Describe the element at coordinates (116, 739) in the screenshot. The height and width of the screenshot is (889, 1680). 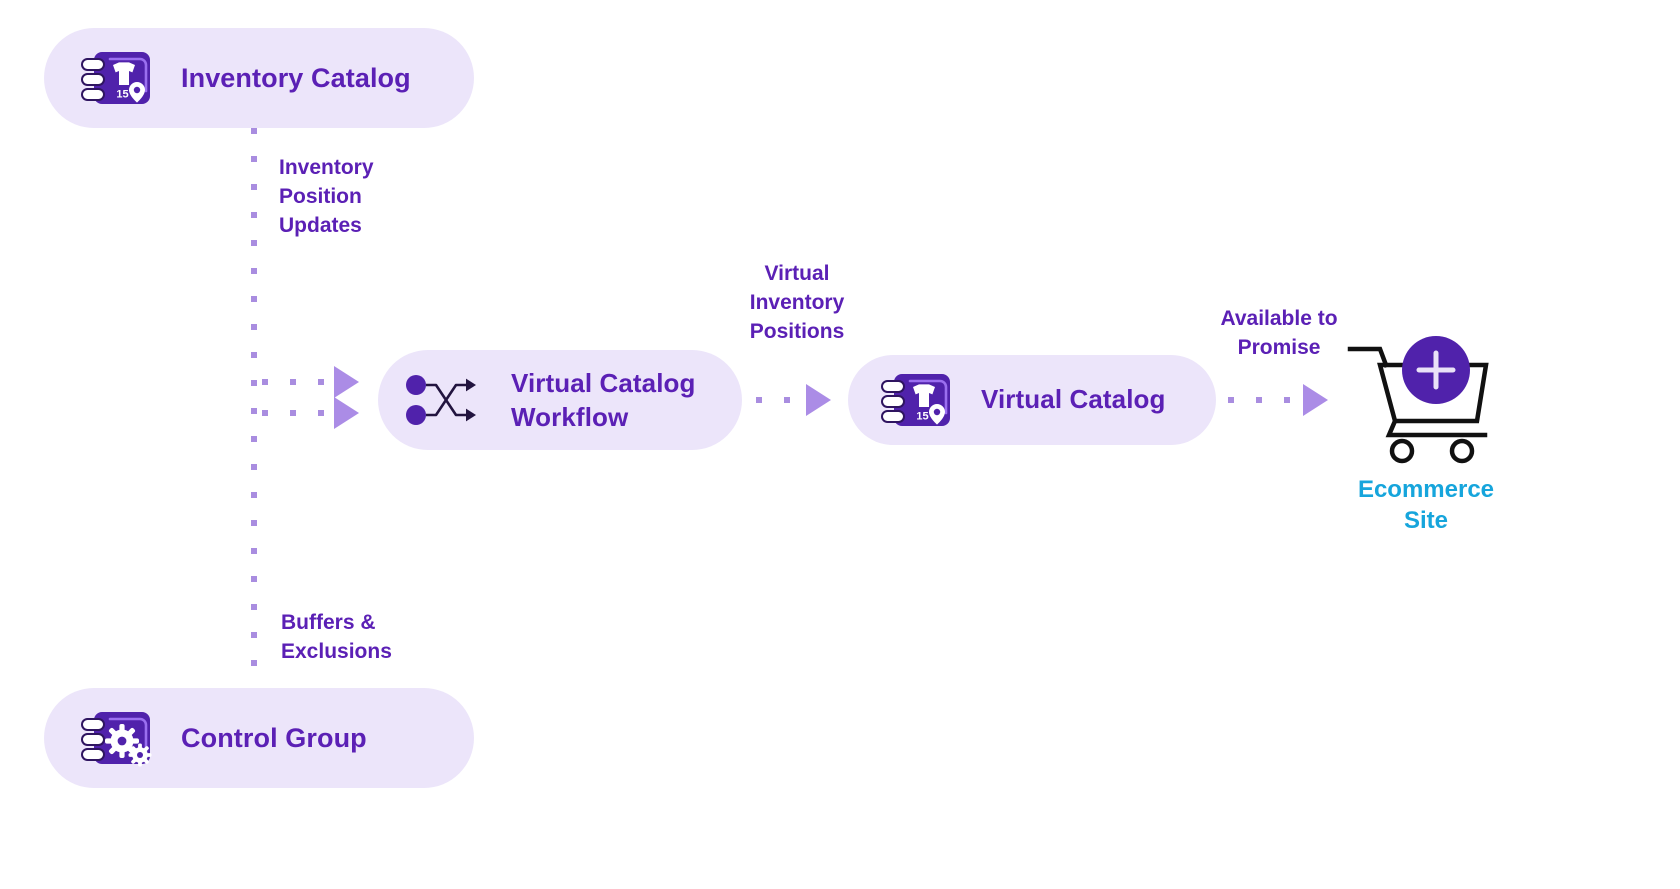
I see `gears-book-icon` at that location.